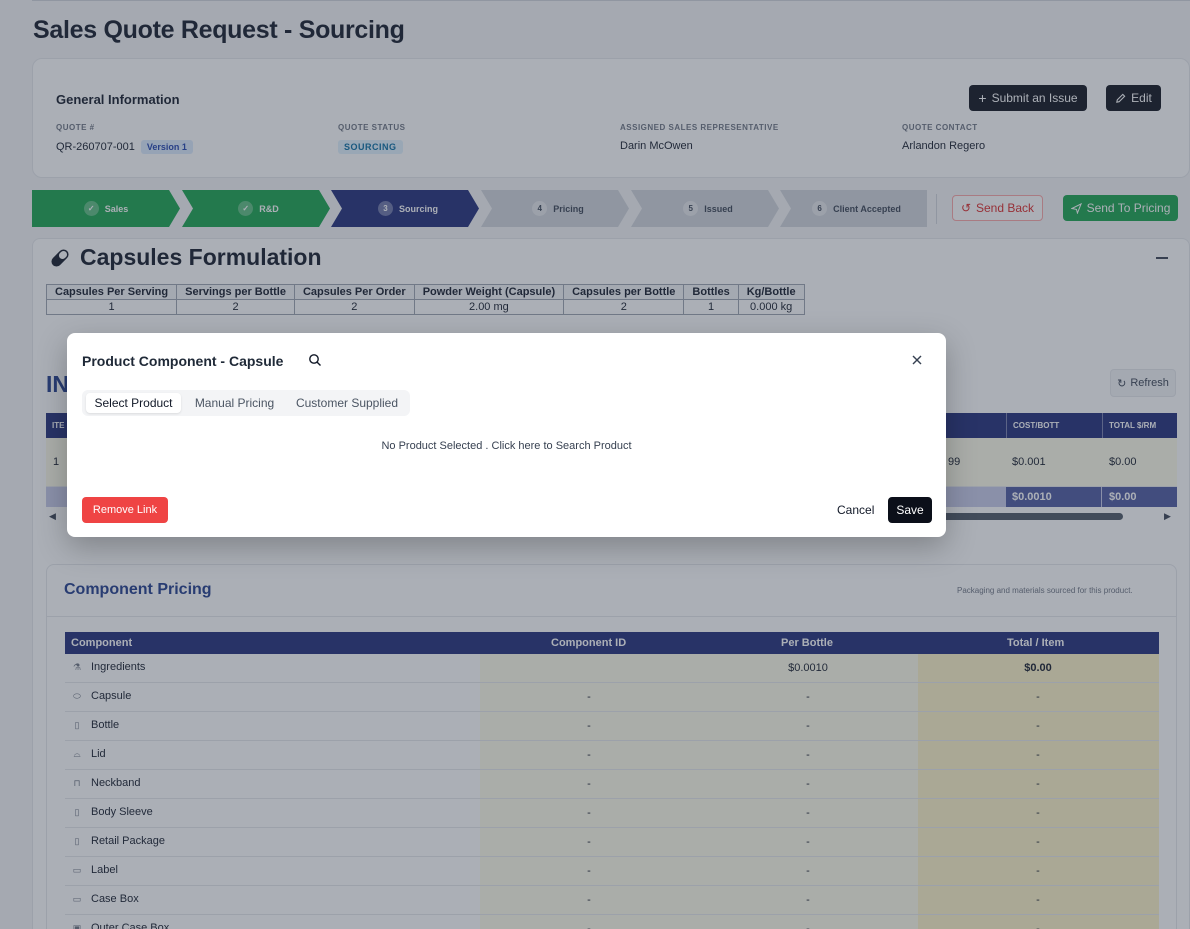 Image resolution: width=1190 pixels, height=929 pixels. Describe the element at coordinates (125, 510) in the screenshot. I see `remove-link-button: Remove Link` at that location.